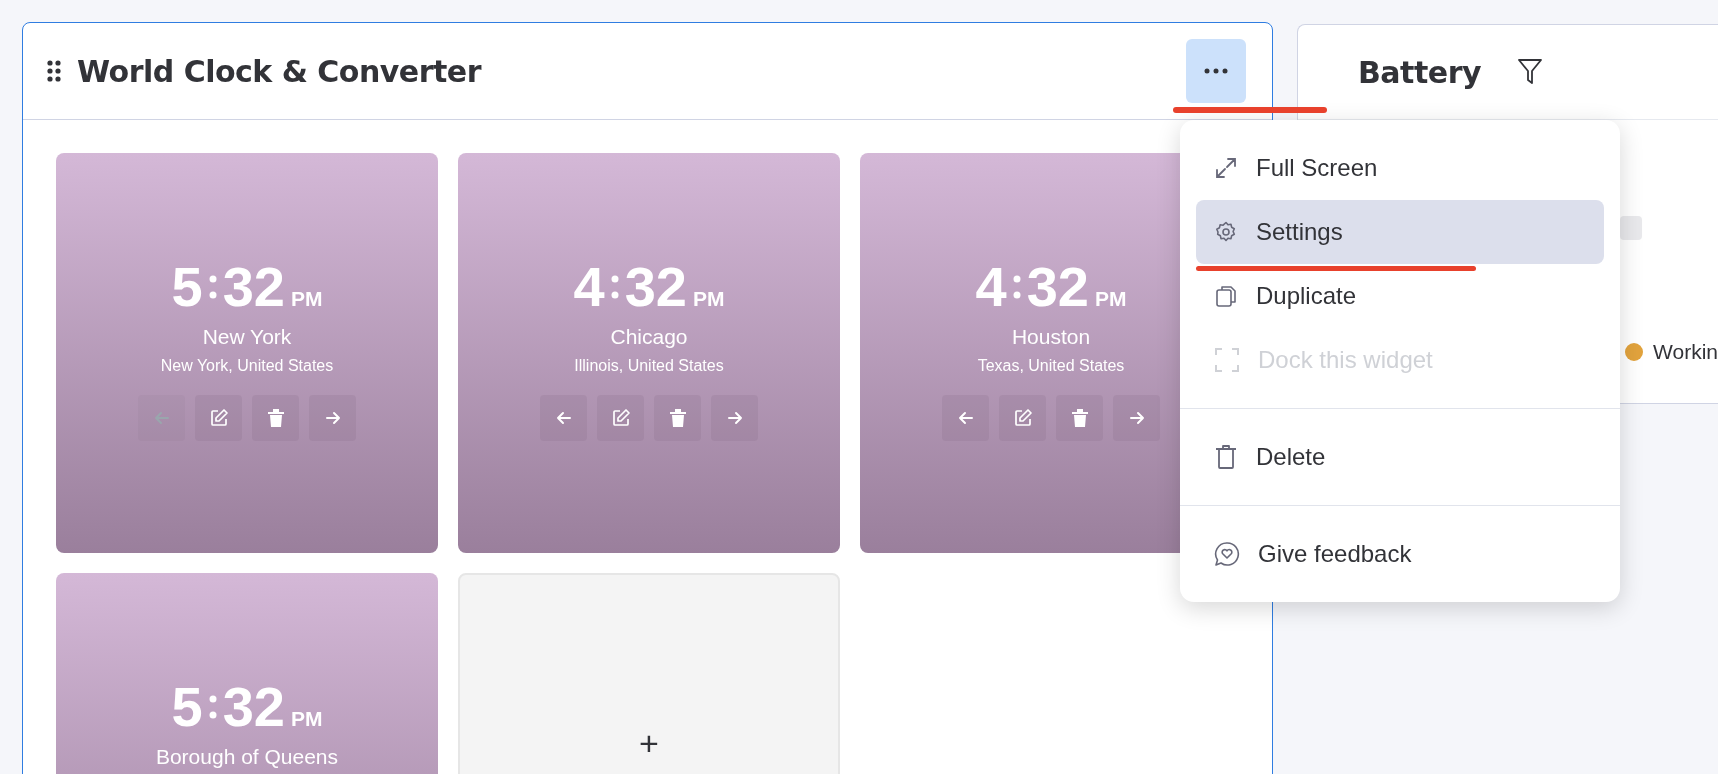  Describe the element at coordinates (1226, 296) in the screenshot. I see `copy-icon` at that location.